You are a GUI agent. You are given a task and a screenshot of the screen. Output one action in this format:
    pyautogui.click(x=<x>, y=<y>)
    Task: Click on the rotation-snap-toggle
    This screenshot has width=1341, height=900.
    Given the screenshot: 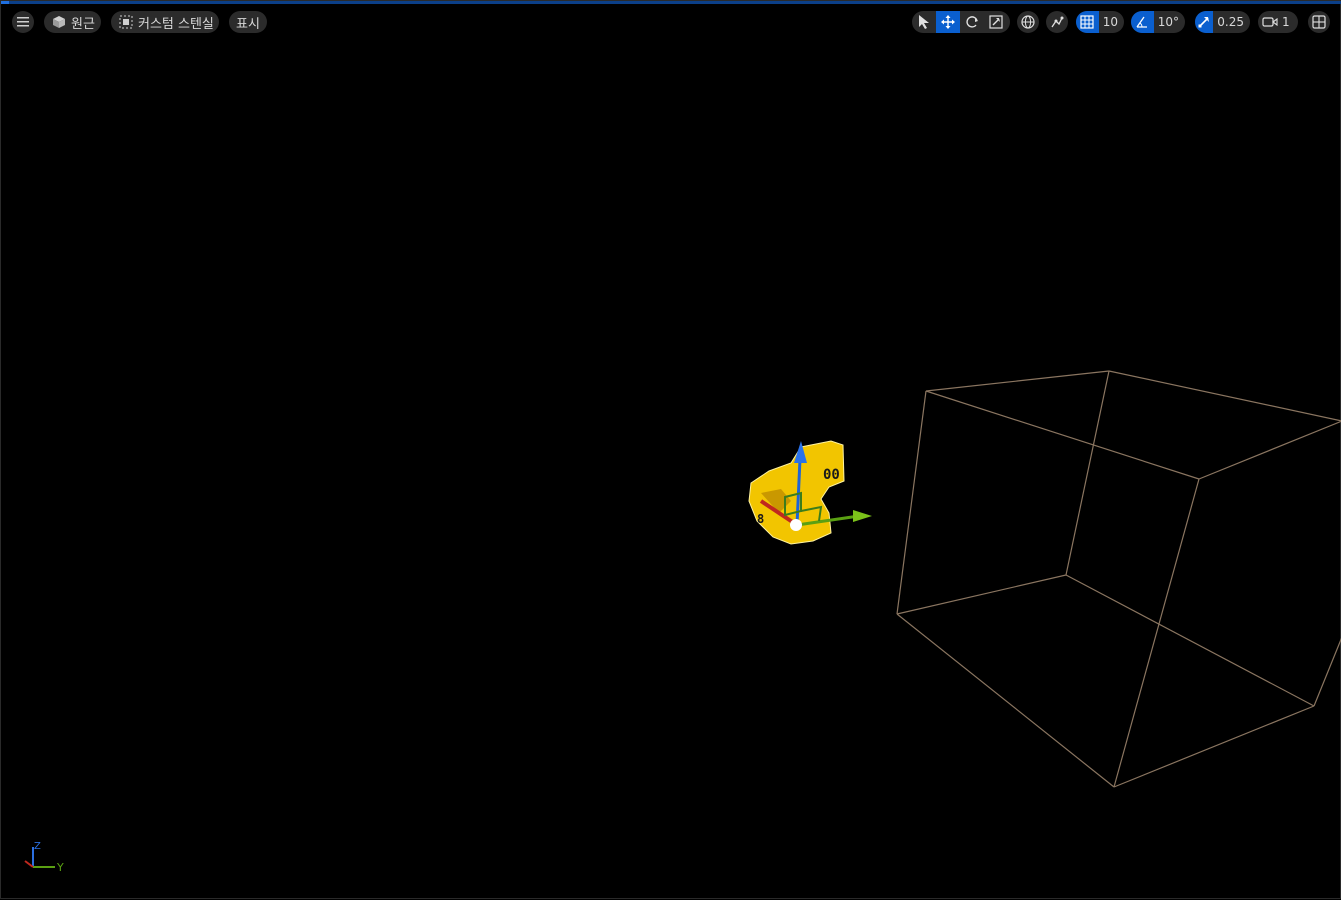 What is the action you would take?
    pyautogui.click(x=1142, y=22)
    